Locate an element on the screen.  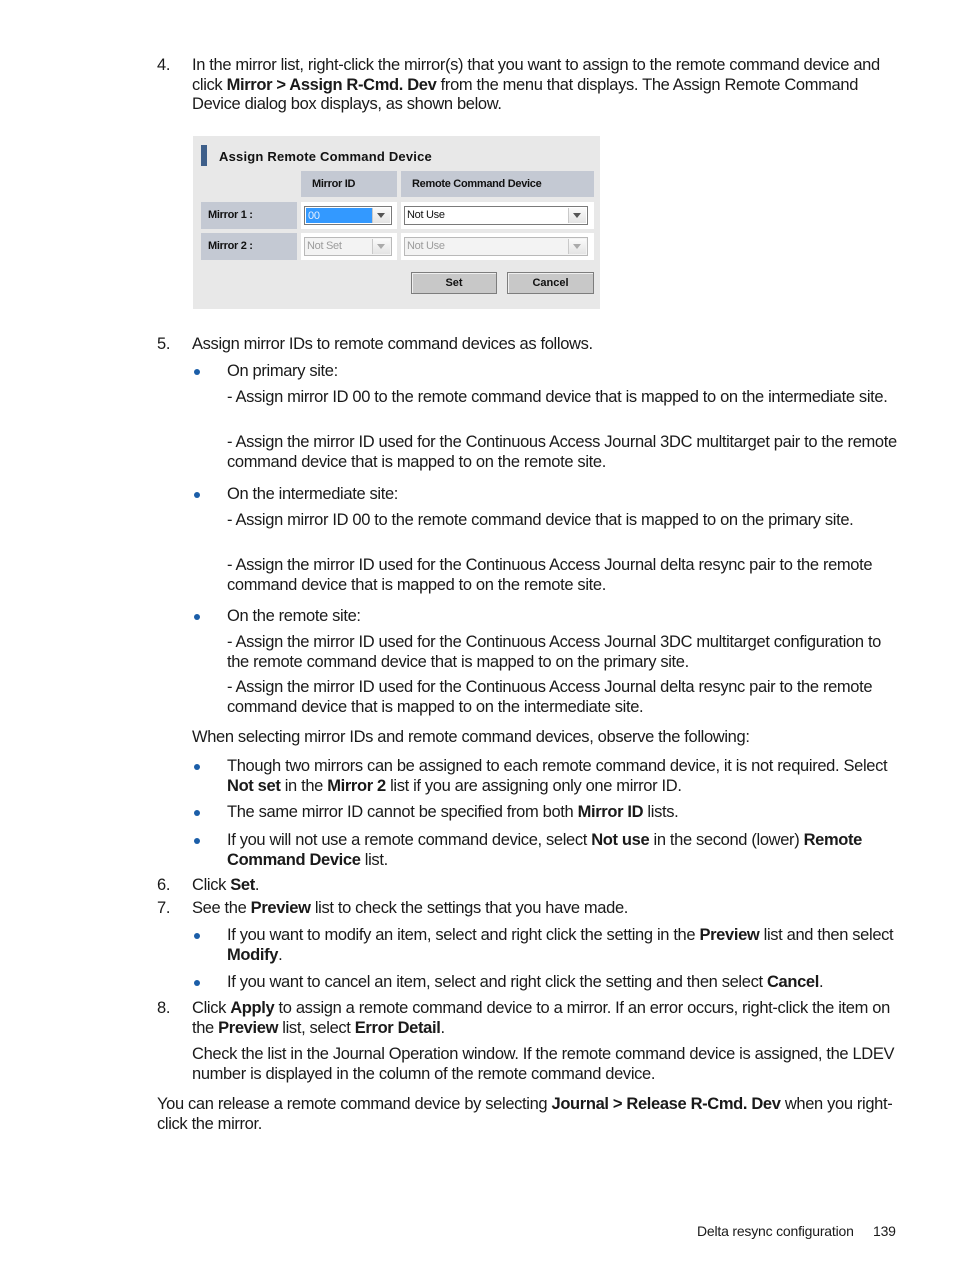
selected-value: 00 is located at coordinates (339, 215).